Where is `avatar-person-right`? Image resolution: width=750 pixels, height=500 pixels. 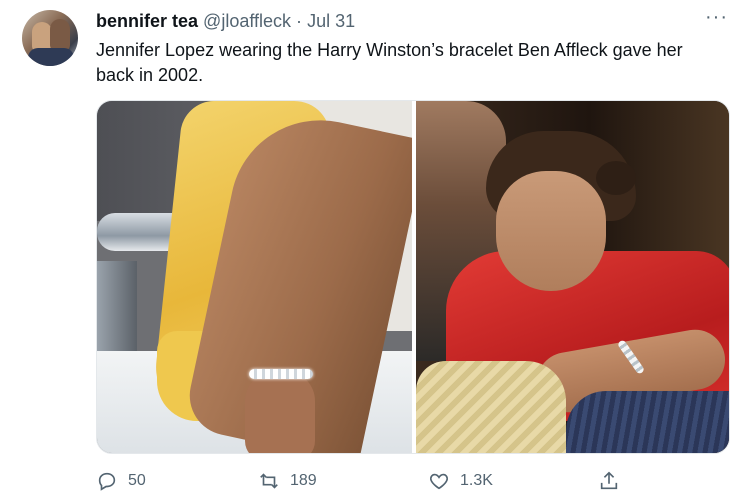
avatar-person-right is located at coordinates (60, 35).